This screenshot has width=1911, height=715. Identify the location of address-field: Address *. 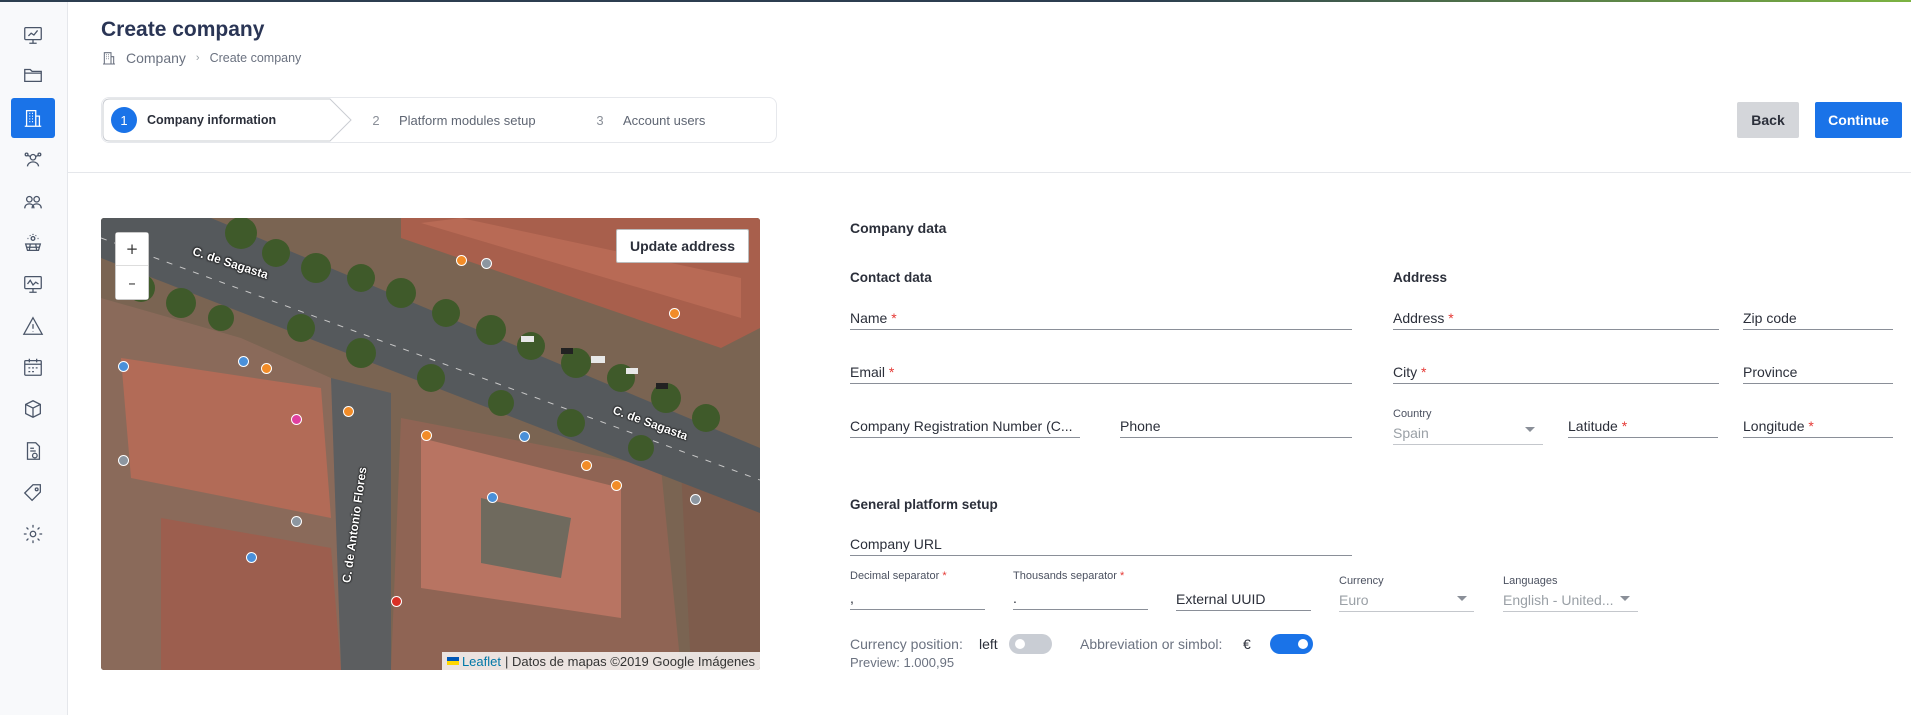
(1556, 320).